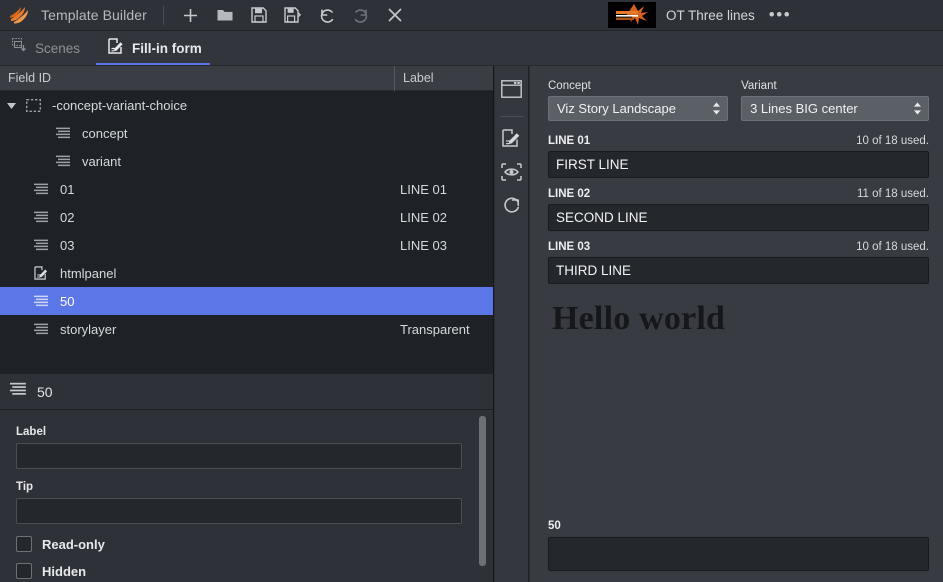 This screenshot has width=943, height=582. I want to click on table-row-selected: 50, so click(246, 301).